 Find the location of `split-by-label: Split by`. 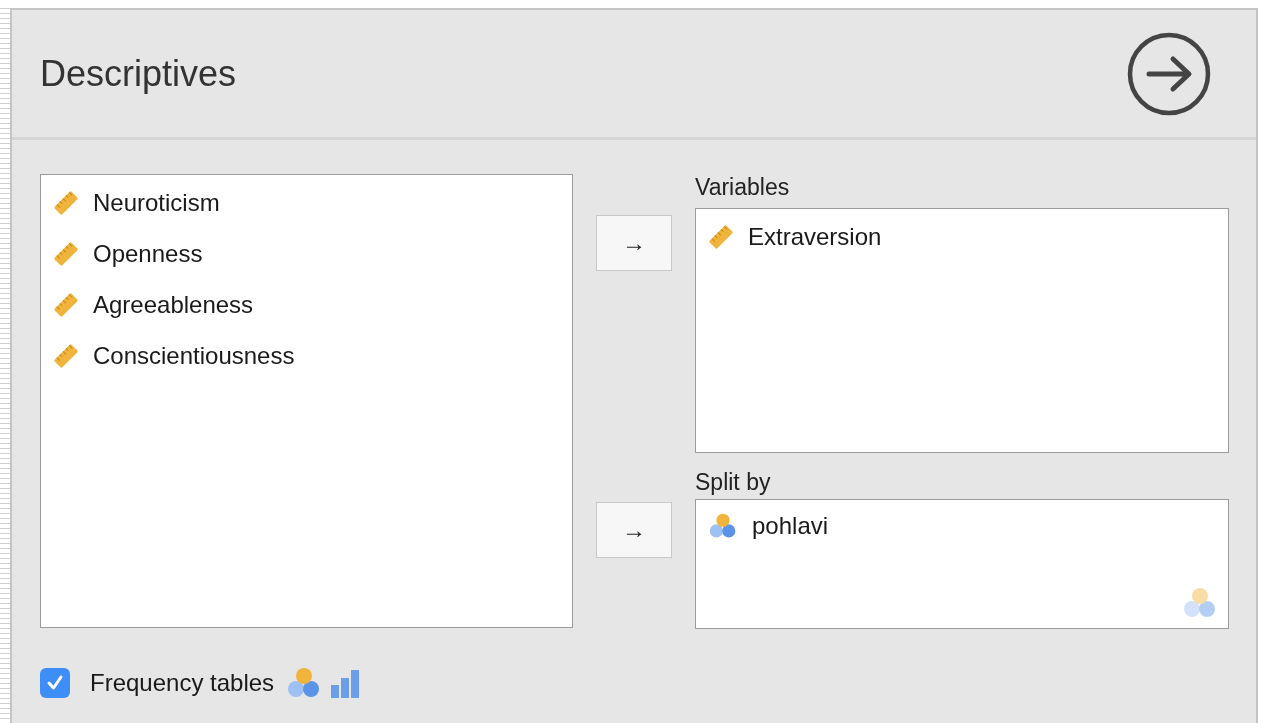

split-by-label: Split by is located at coordinates (733, 483).